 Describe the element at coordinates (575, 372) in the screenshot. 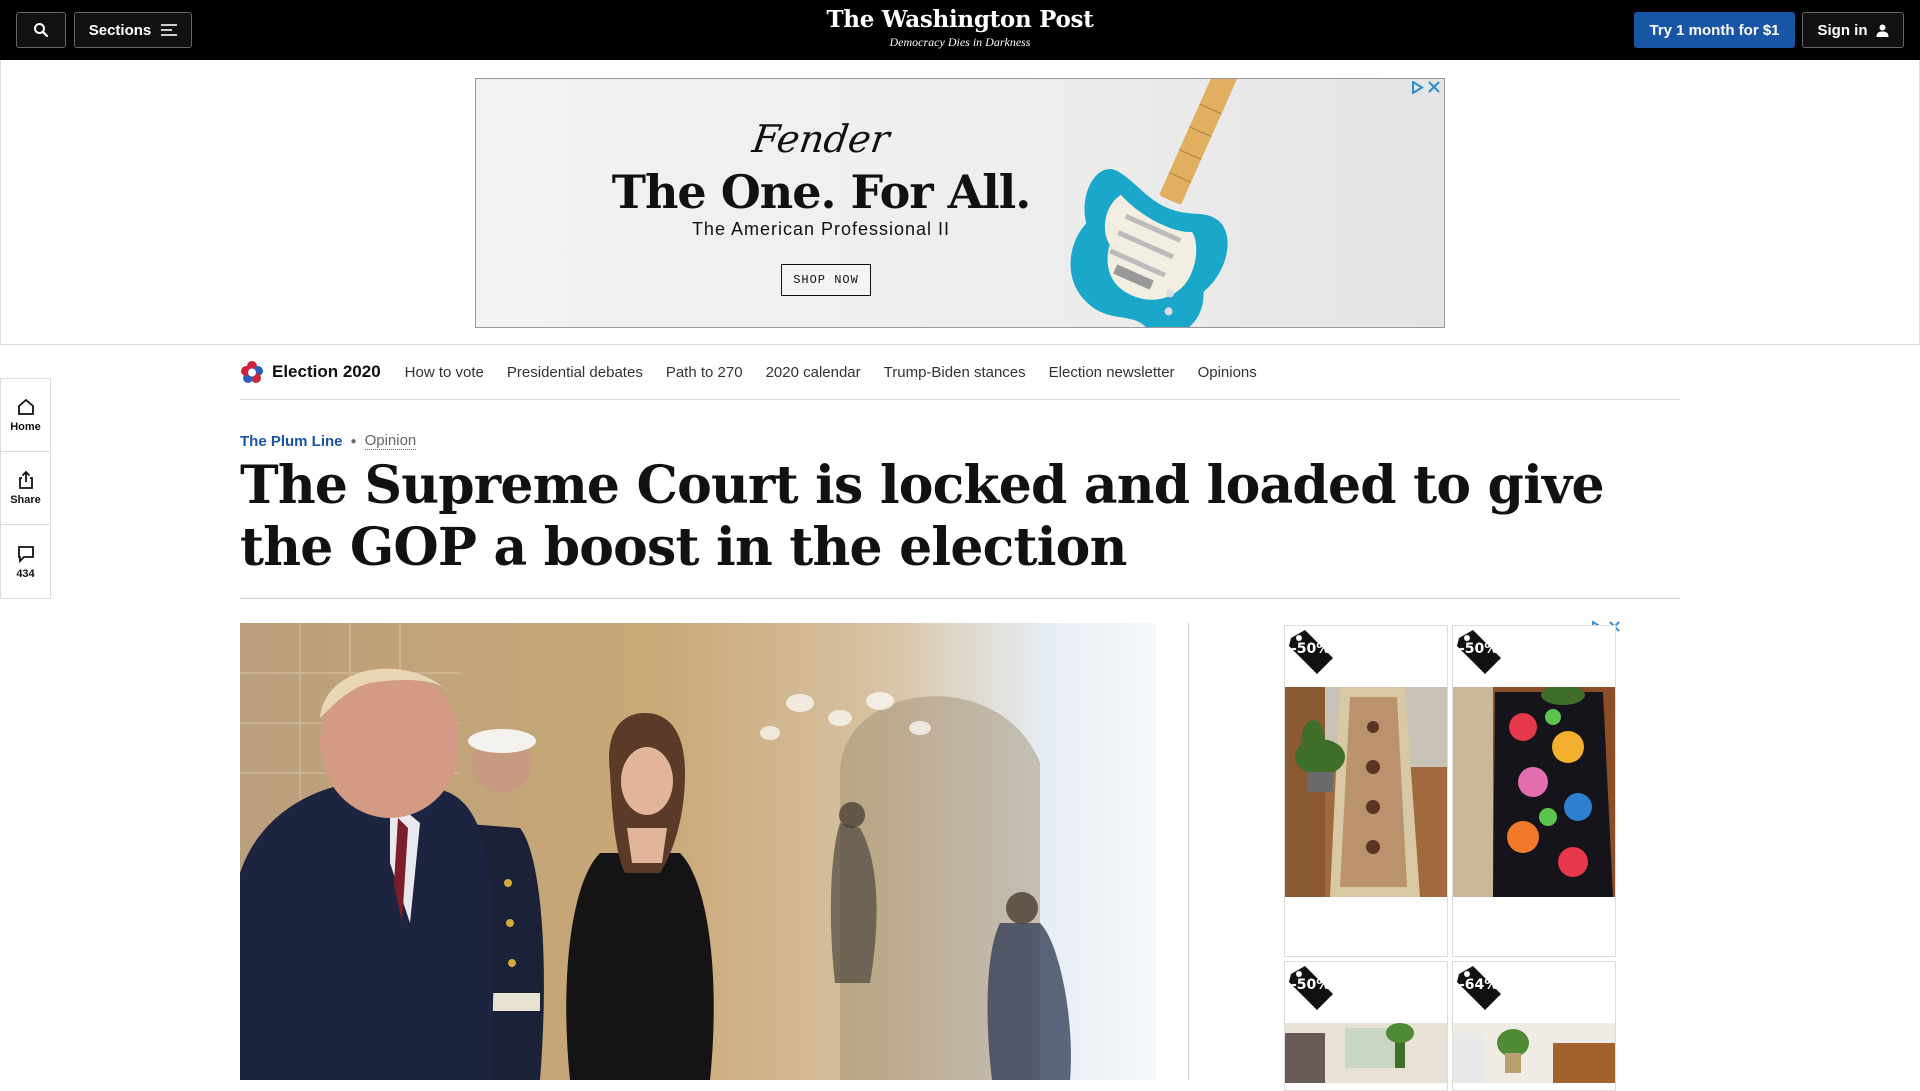

I see `nav-link-presidential-debates: Presidential debates` at that location.